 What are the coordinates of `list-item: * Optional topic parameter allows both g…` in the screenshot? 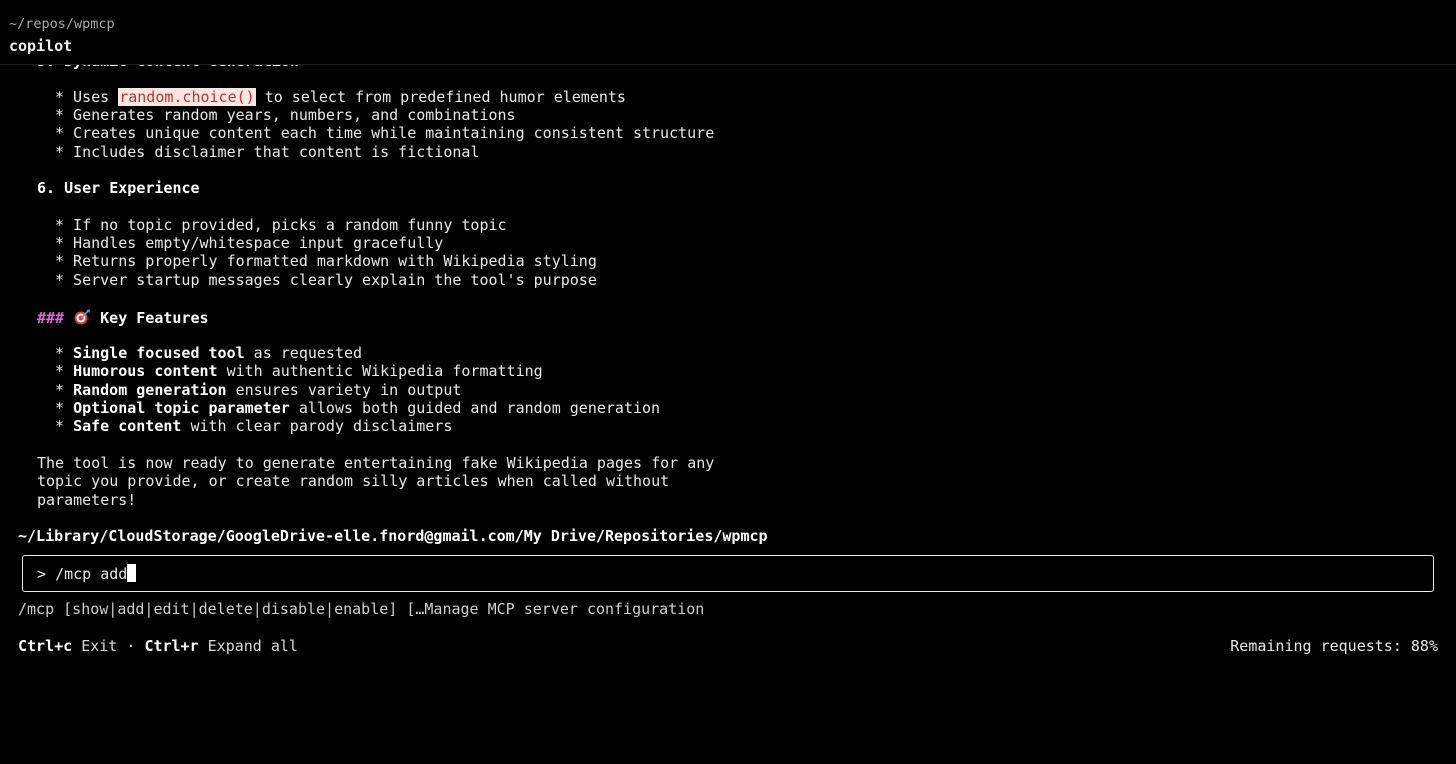 It's located at (358, 408).